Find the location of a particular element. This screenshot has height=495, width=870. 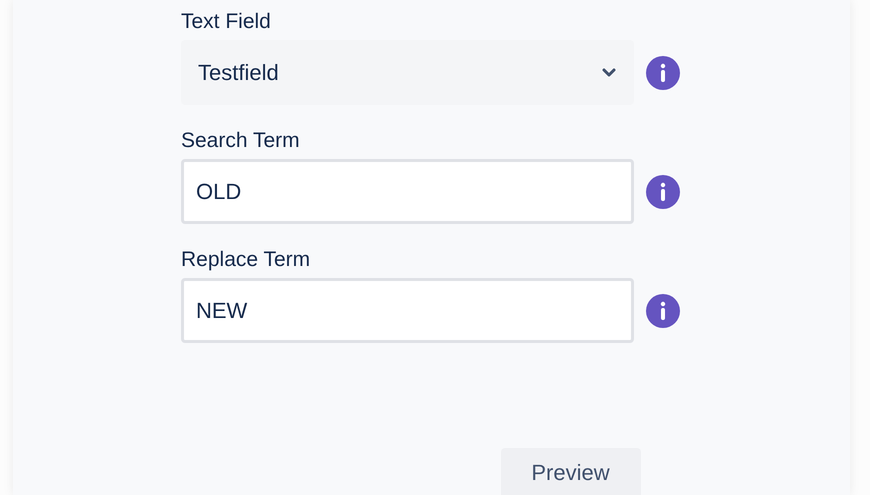

chevron-down-icon is located at coordinates (609, 73).